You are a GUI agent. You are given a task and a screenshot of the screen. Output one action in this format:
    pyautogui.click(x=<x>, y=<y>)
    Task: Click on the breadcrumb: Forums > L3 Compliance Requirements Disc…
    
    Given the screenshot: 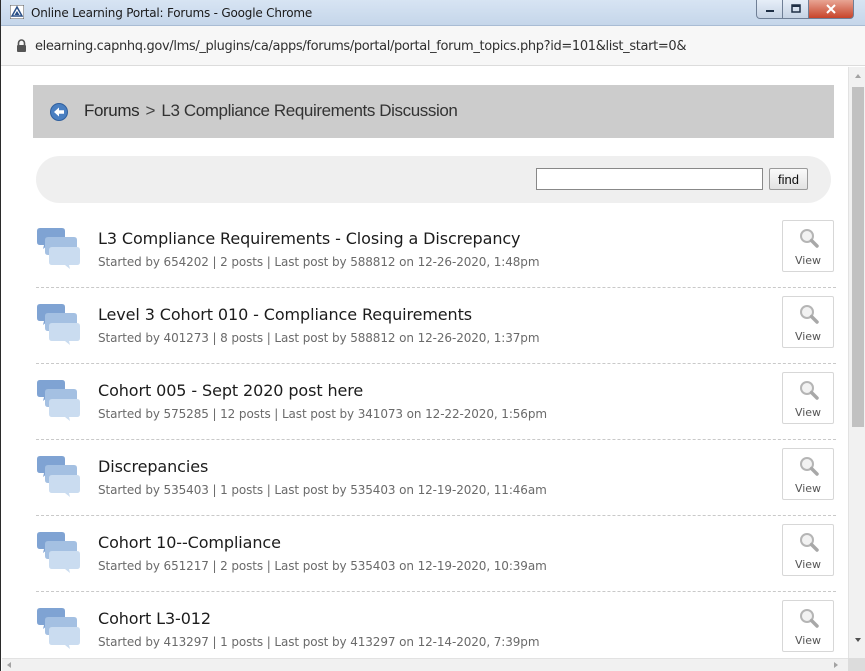 What is the action you would take?
    pyautogui.click(x=271, y=111)
    